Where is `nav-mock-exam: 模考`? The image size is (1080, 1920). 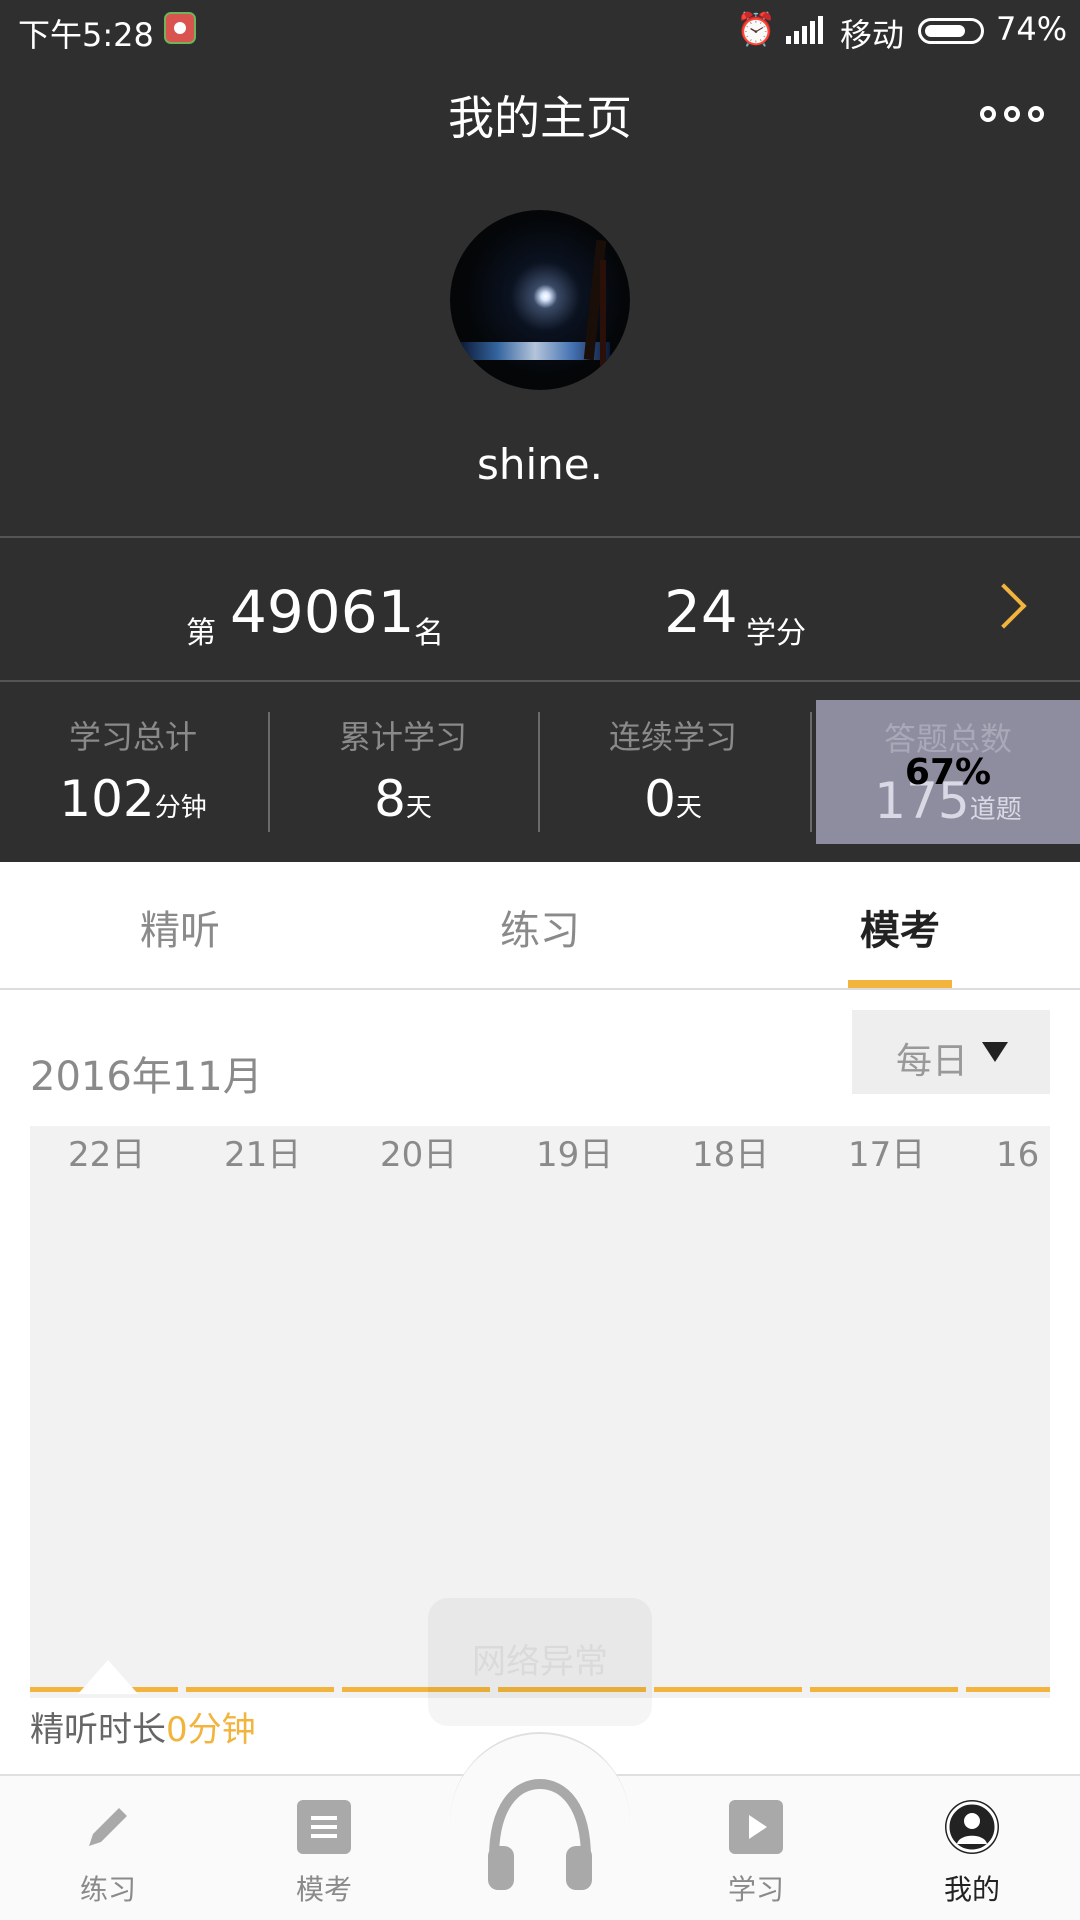
nav-mock-exam: 模考 is located at coordinates (324, 1854).